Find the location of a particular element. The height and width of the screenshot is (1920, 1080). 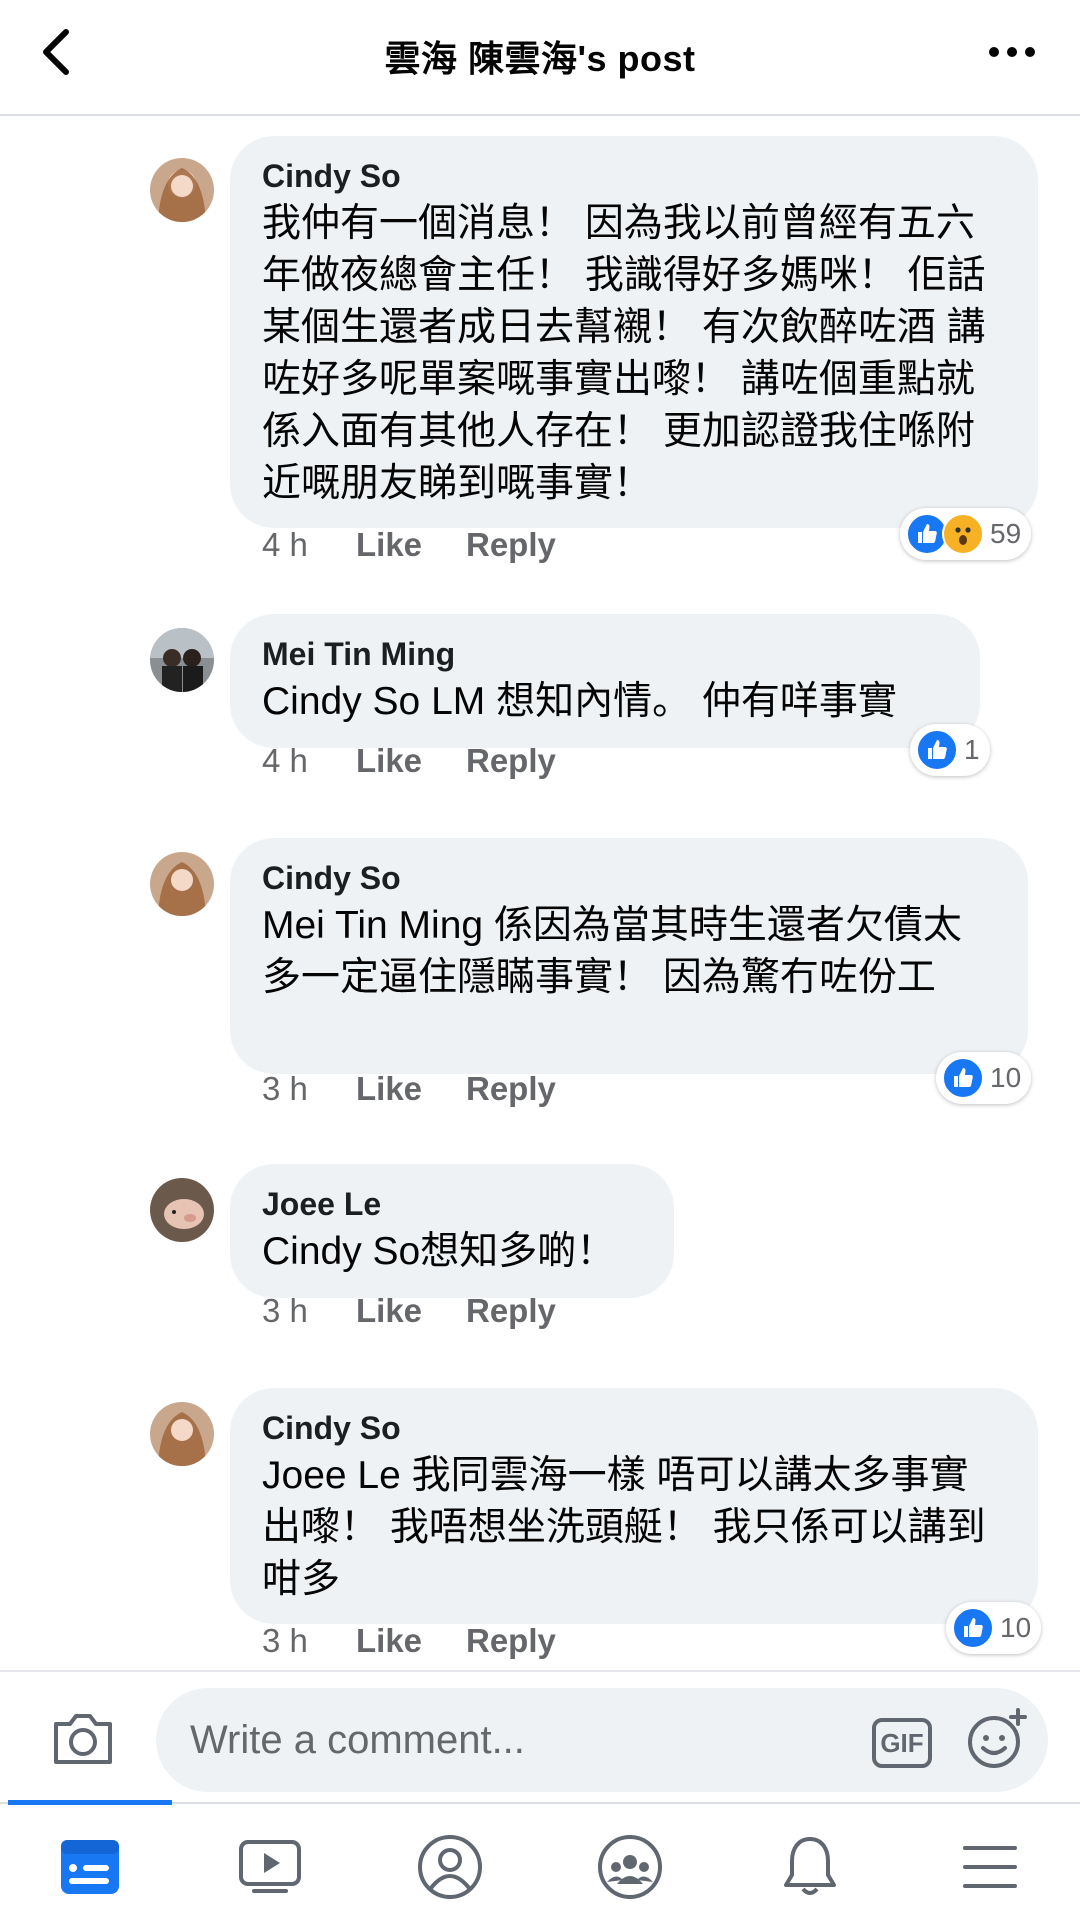

comment-text: Cindy So LM 想知內情。 仲有咩事實 is located at coordinates (579, 701).